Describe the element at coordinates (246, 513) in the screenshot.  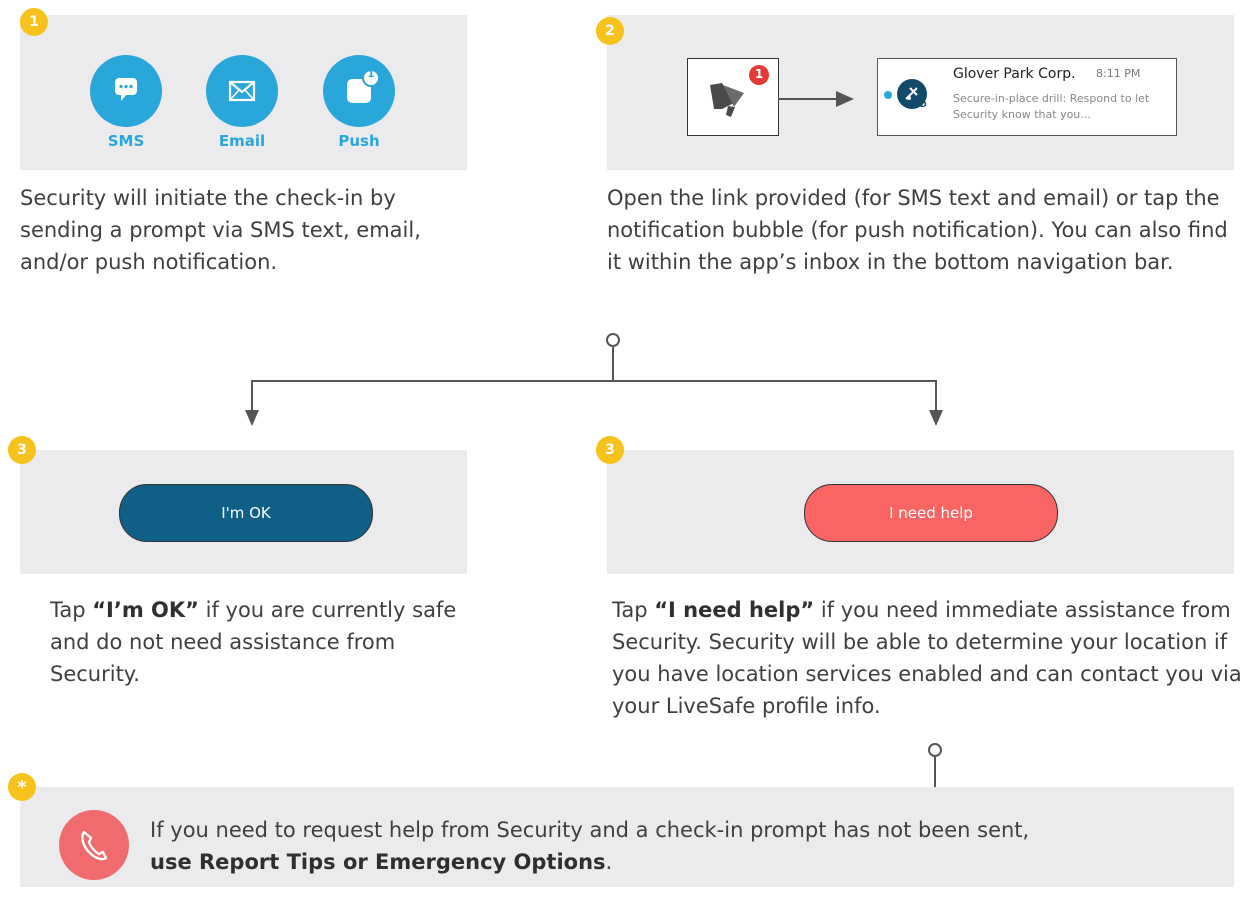
I see `im-ok-button: I'm OK` at that location.